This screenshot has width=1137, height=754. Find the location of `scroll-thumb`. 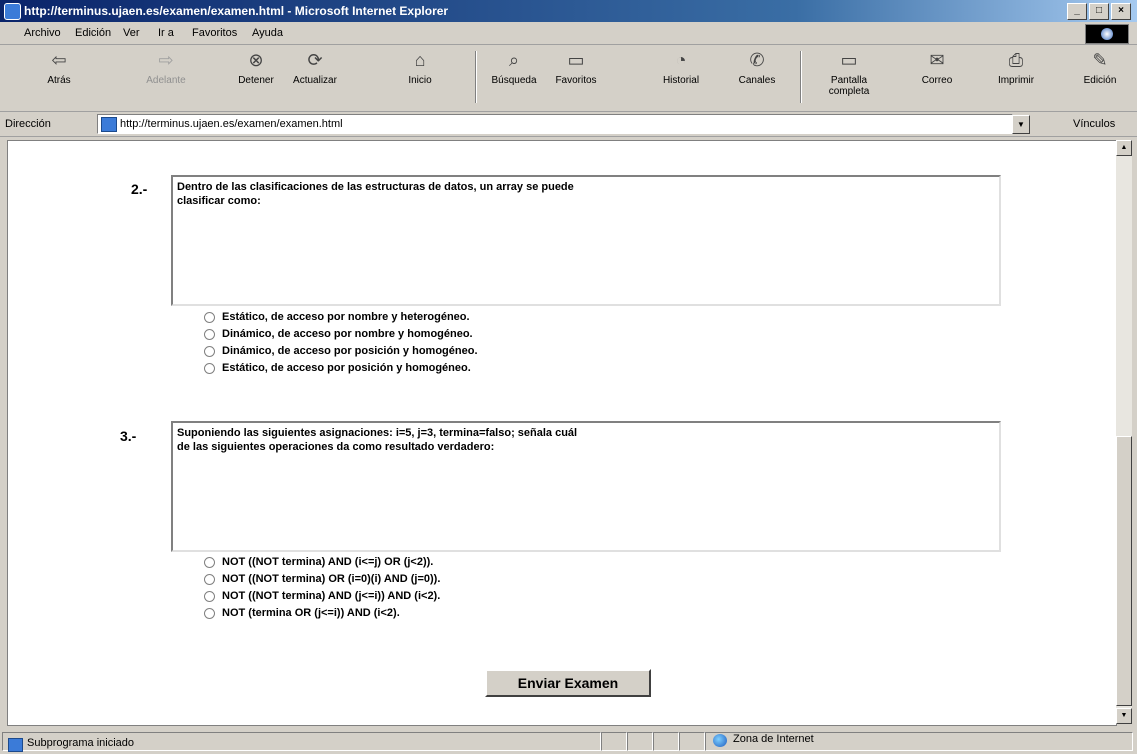

scroll-thumb is located at coordinates (1124, 571).